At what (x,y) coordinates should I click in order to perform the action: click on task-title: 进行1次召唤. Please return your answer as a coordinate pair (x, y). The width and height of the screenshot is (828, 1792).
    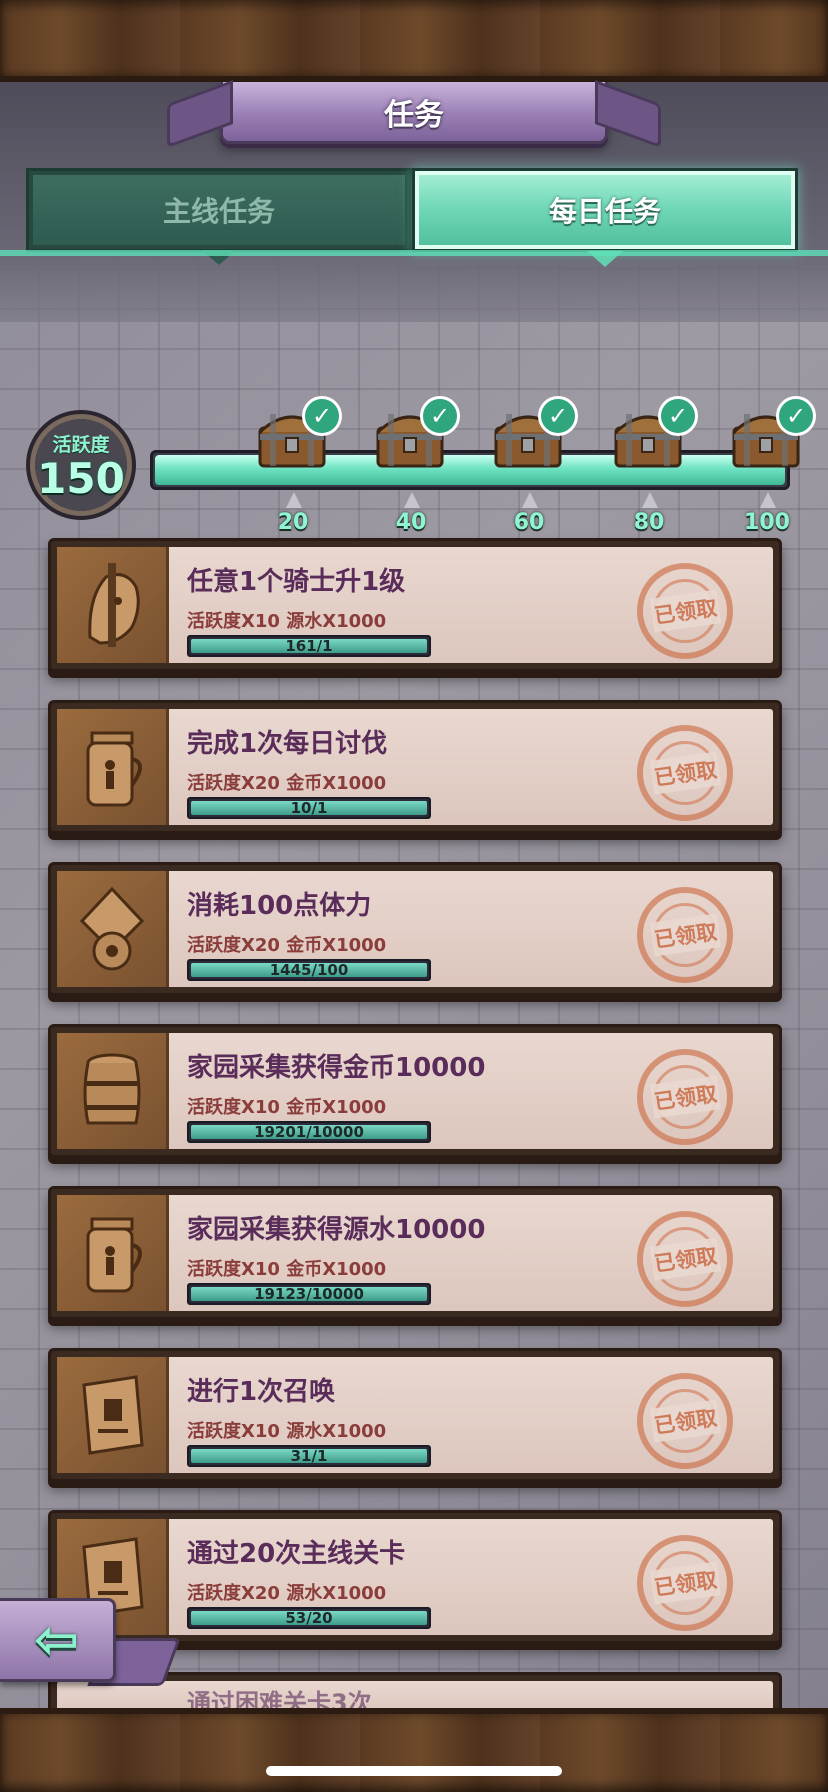
    Looking at the image, I should click on (261, 1392).